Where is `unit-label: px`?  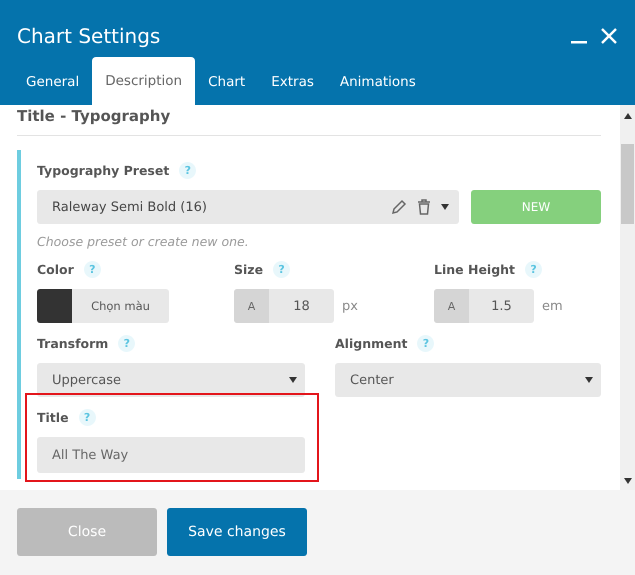
unit-label: px is located at coordinates (350, 306).